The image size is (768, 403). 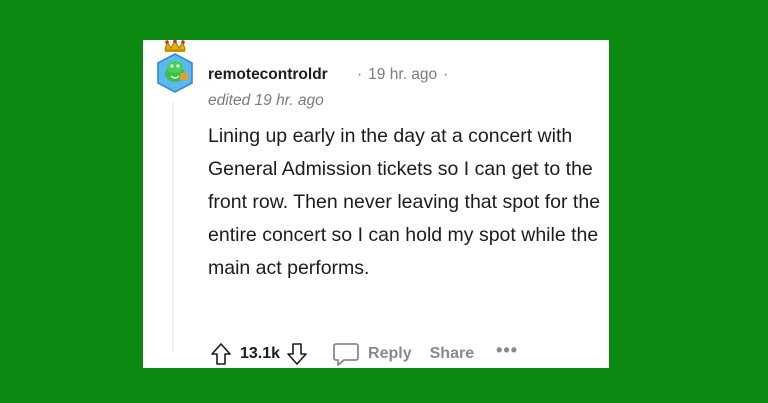 I want to click on timestamp: 19 hr. ago, so click(x=402, y=74).